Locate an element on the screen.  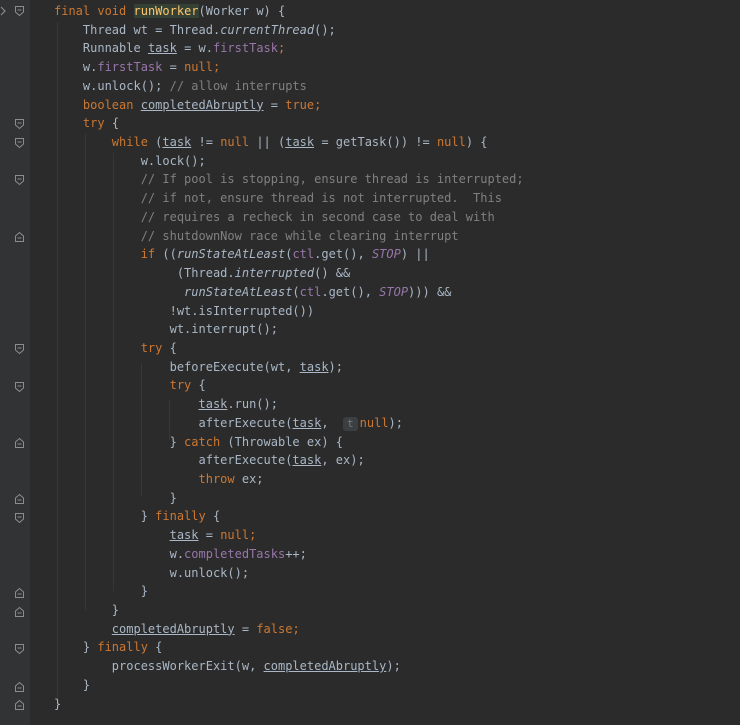
parameter-hint: t is located at coordinates (350, 423).